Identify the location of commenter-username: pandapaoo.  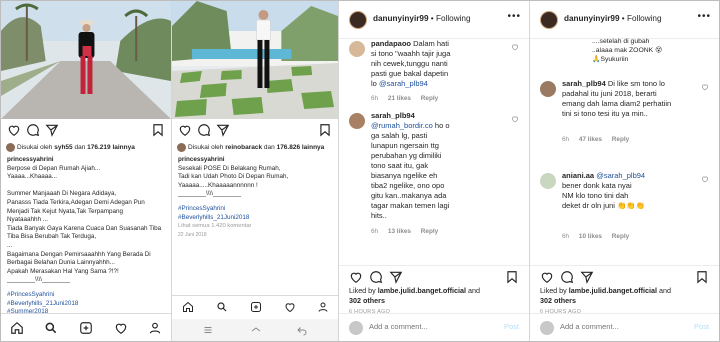
(391, 43).